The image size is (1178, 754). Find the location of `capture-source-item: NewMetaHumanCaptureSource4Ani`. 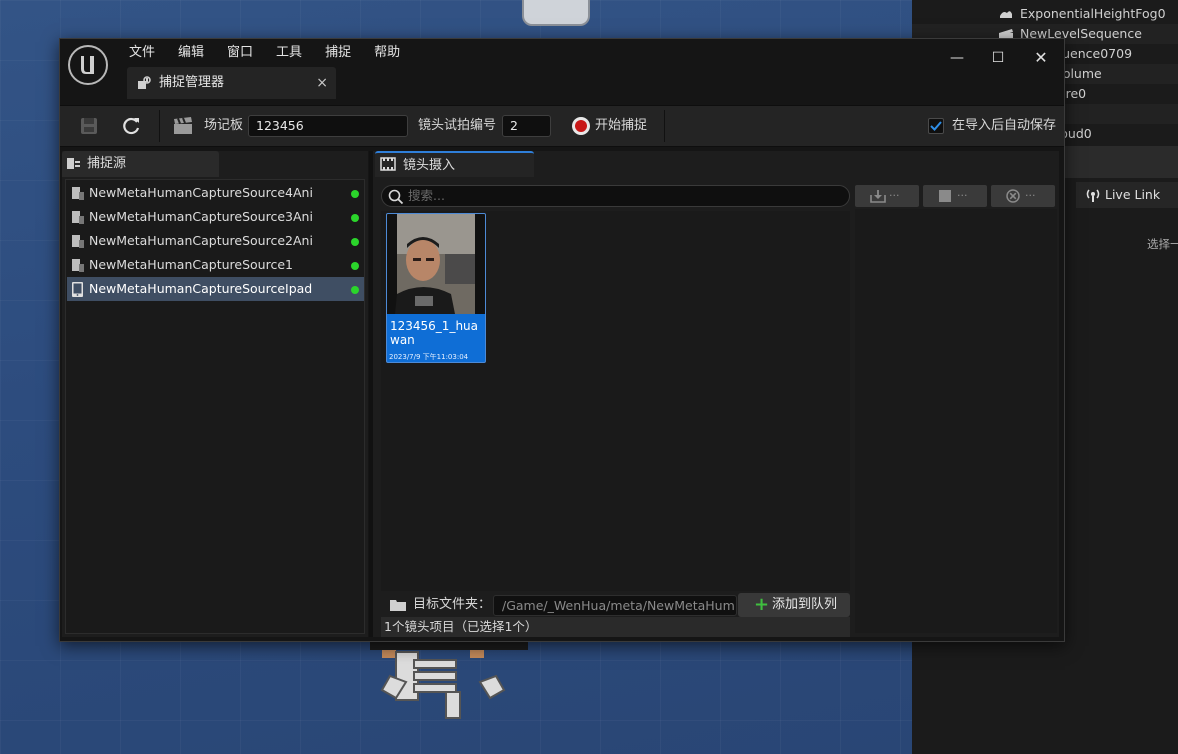

capture-source-item: NewMetaHumanCaptureSource4Ani is located at coordinates (215, 193).